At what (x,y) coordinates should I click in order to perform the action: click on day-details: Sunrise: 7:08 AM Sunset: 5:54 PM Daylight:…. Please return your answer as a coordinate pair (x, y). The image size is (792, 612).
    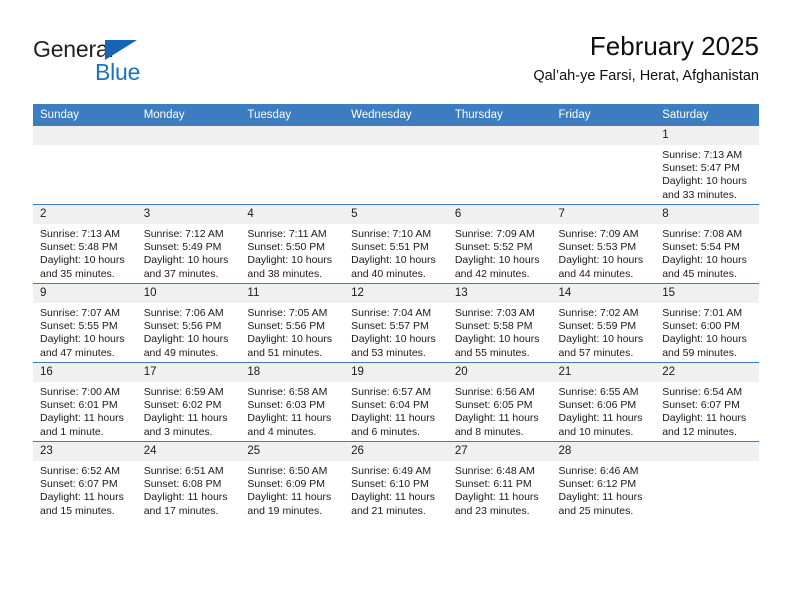
    Looking at the image, I should click on (707, 252).